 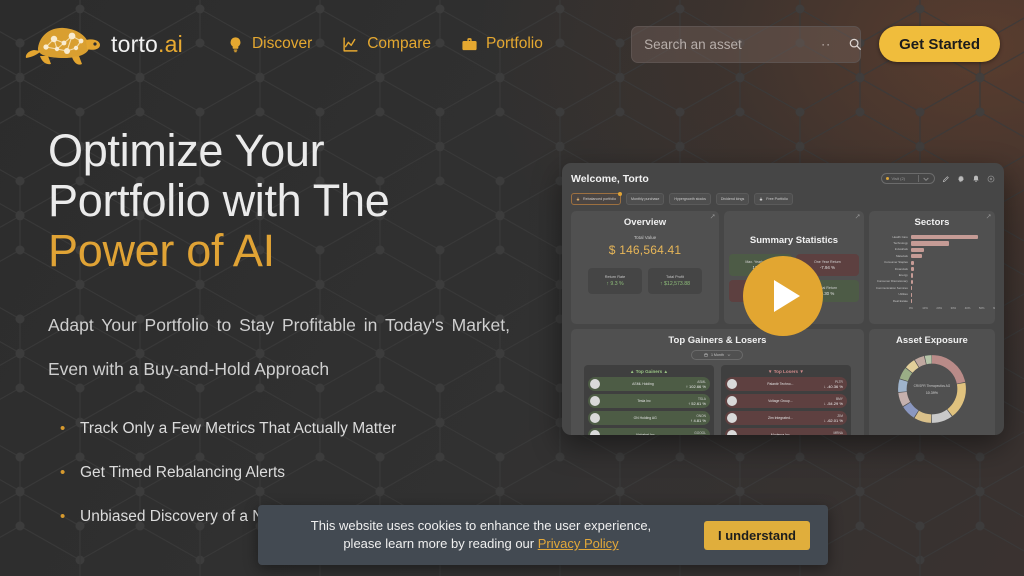 I want to click on hero-title-line-3: Power of AI, so click(x=161, y=250).